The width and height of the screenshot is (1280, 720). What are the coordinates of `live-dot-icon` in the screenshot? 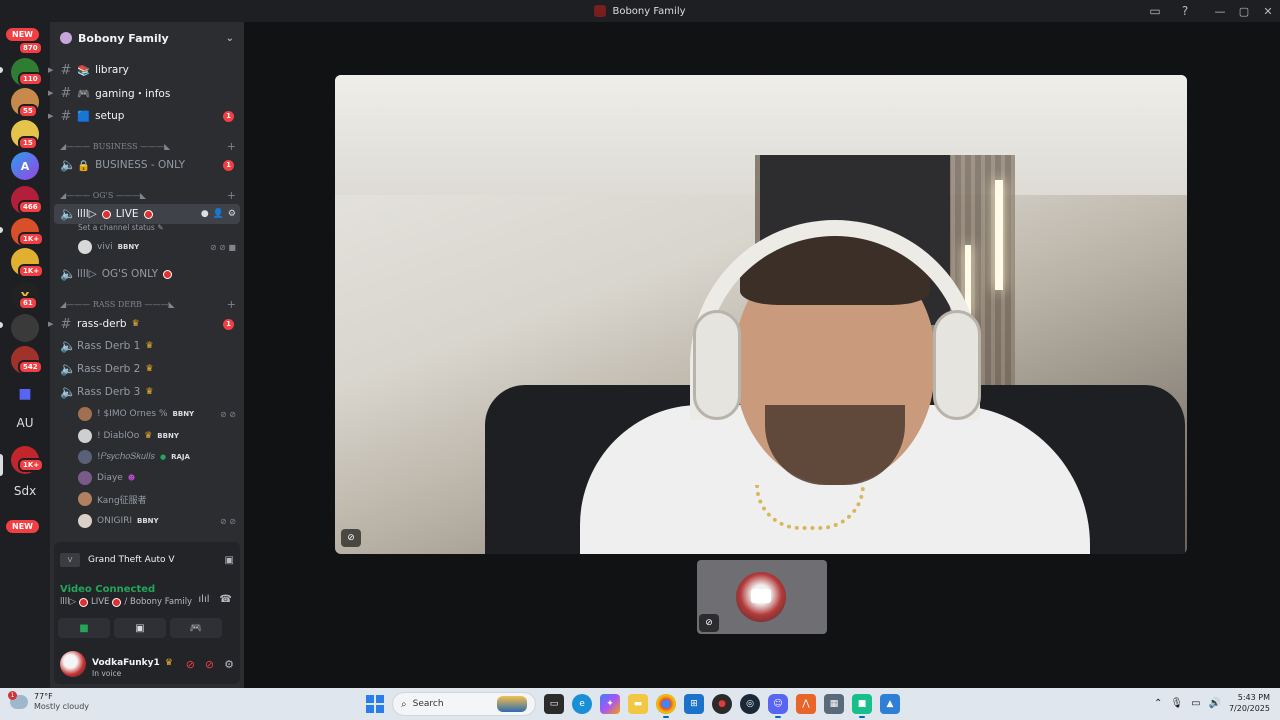 It's located at (148, 214).